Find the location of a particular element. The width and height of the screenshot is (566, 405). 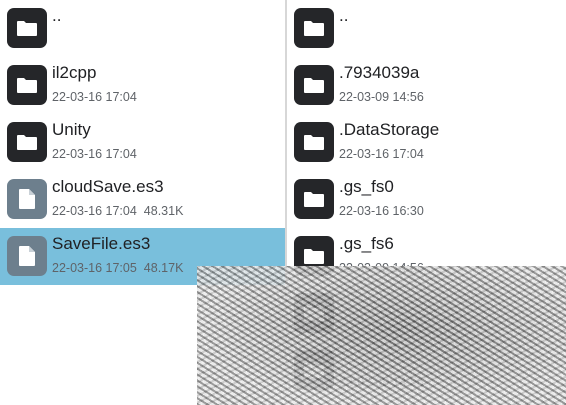

item-name: .DataStorage is located at coordinates (389, 129).